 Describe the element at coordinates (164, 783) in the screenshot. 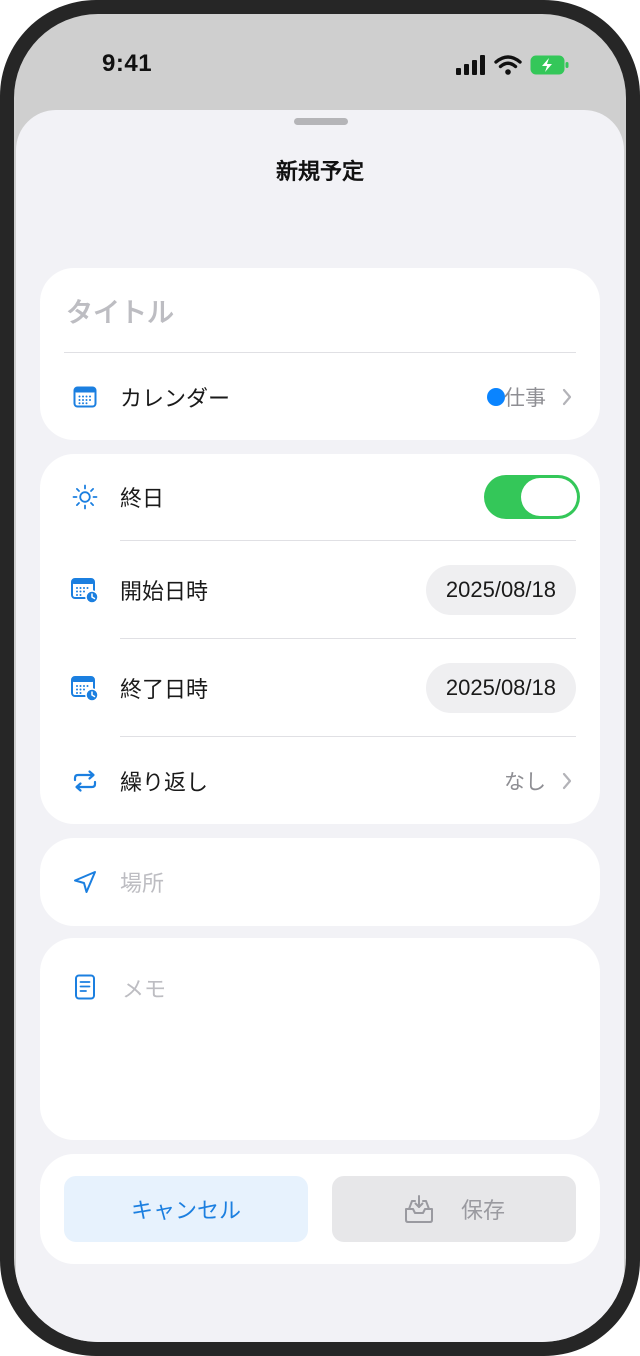

I see `repeat-label: 繰り返し` at that location.